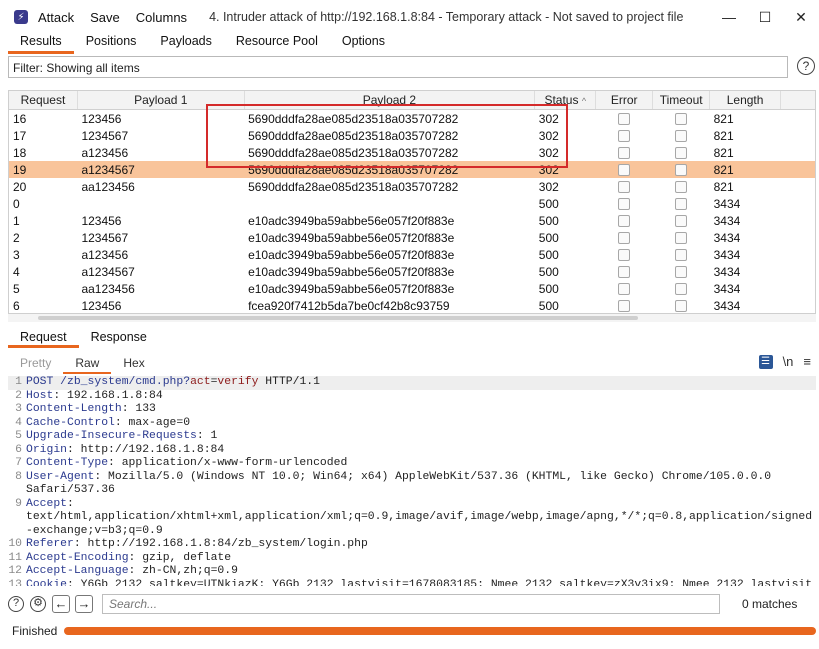  Describe the element at coordinates (20, 118) in the screenshot. I see `request-cell: 16` at that location.